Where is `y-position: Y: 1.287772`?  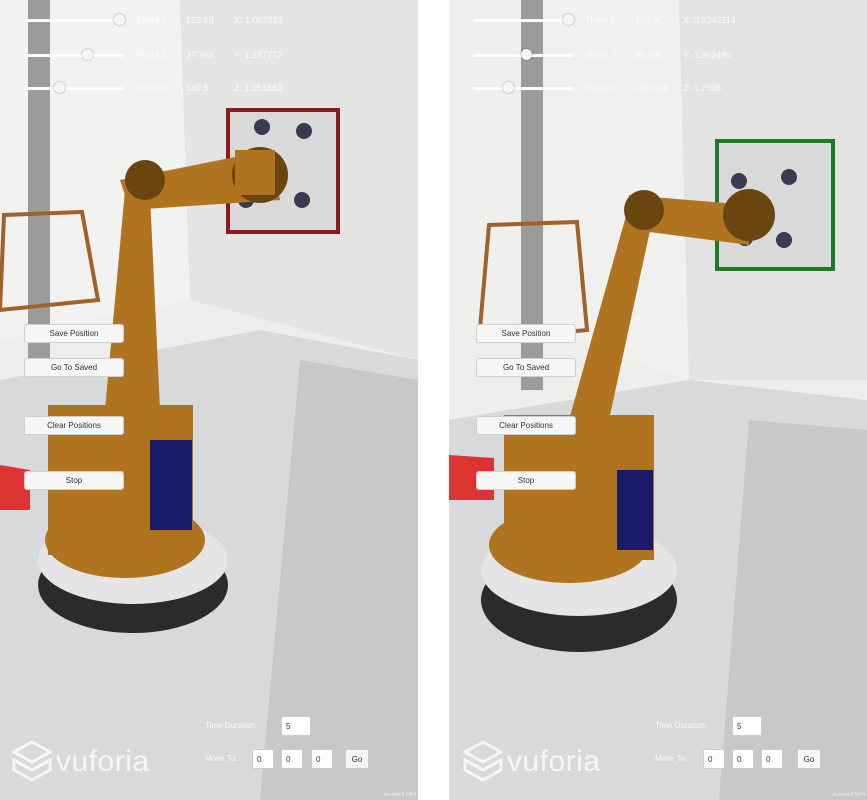
y-position: Y: 1.287772 is located at coordinates (258, 55).